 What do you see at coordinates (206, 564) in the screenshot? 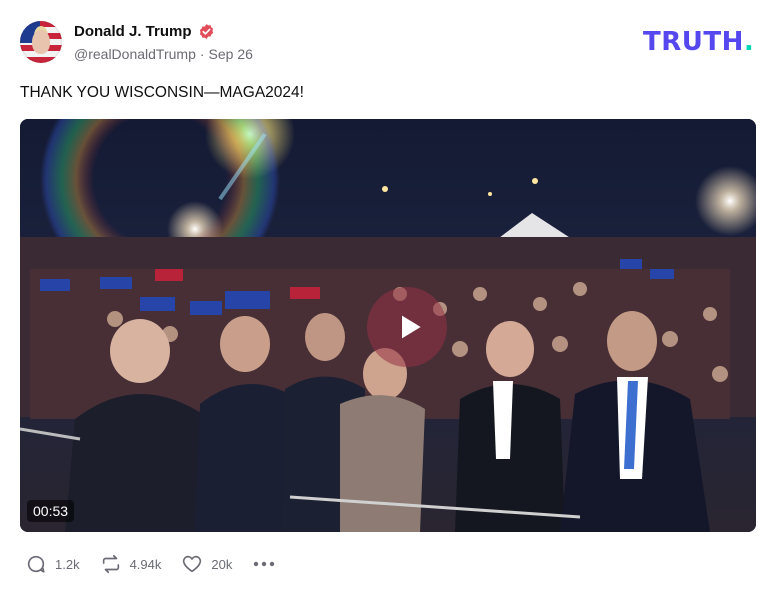
I see `like-button: 20k` at bounding box center [206, 564].